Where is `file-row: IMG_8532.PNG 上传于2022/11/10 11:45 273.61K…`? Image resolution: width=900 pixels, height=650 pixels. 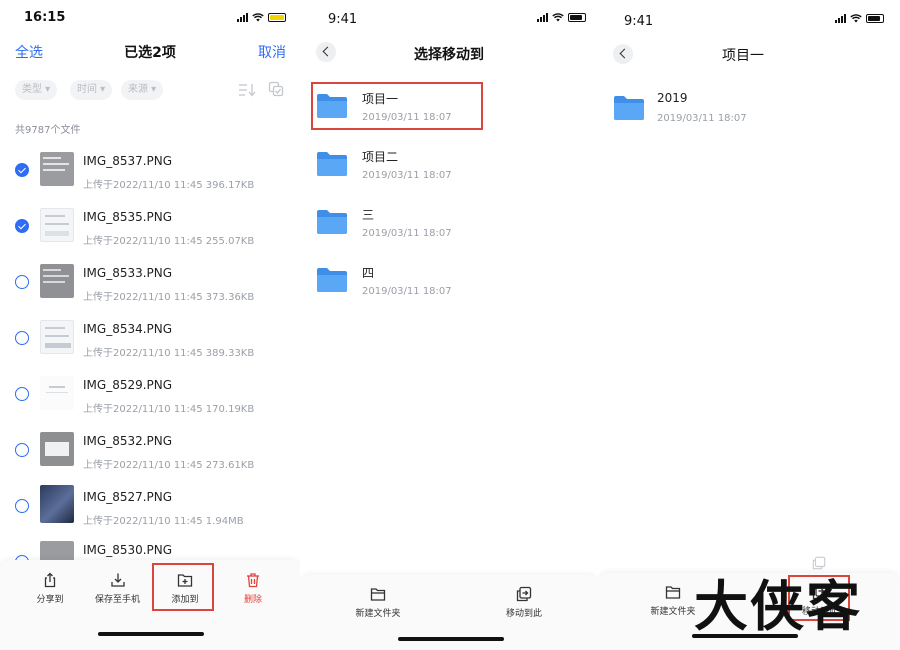 file-row: IMG_8532.PNG 上传于2022/11/10 11:45 273.61K… is located at coordinates (150, 450).